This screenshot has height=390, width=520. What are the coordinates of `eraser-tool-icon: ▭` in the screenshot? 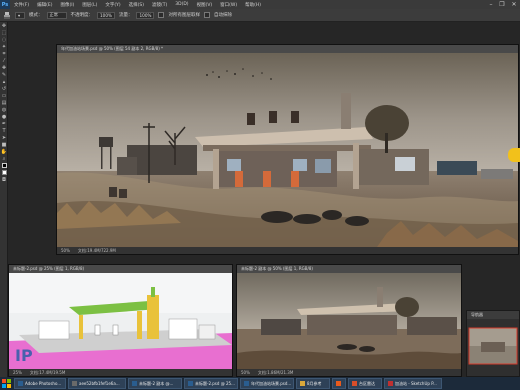 It's located at (4, 95).